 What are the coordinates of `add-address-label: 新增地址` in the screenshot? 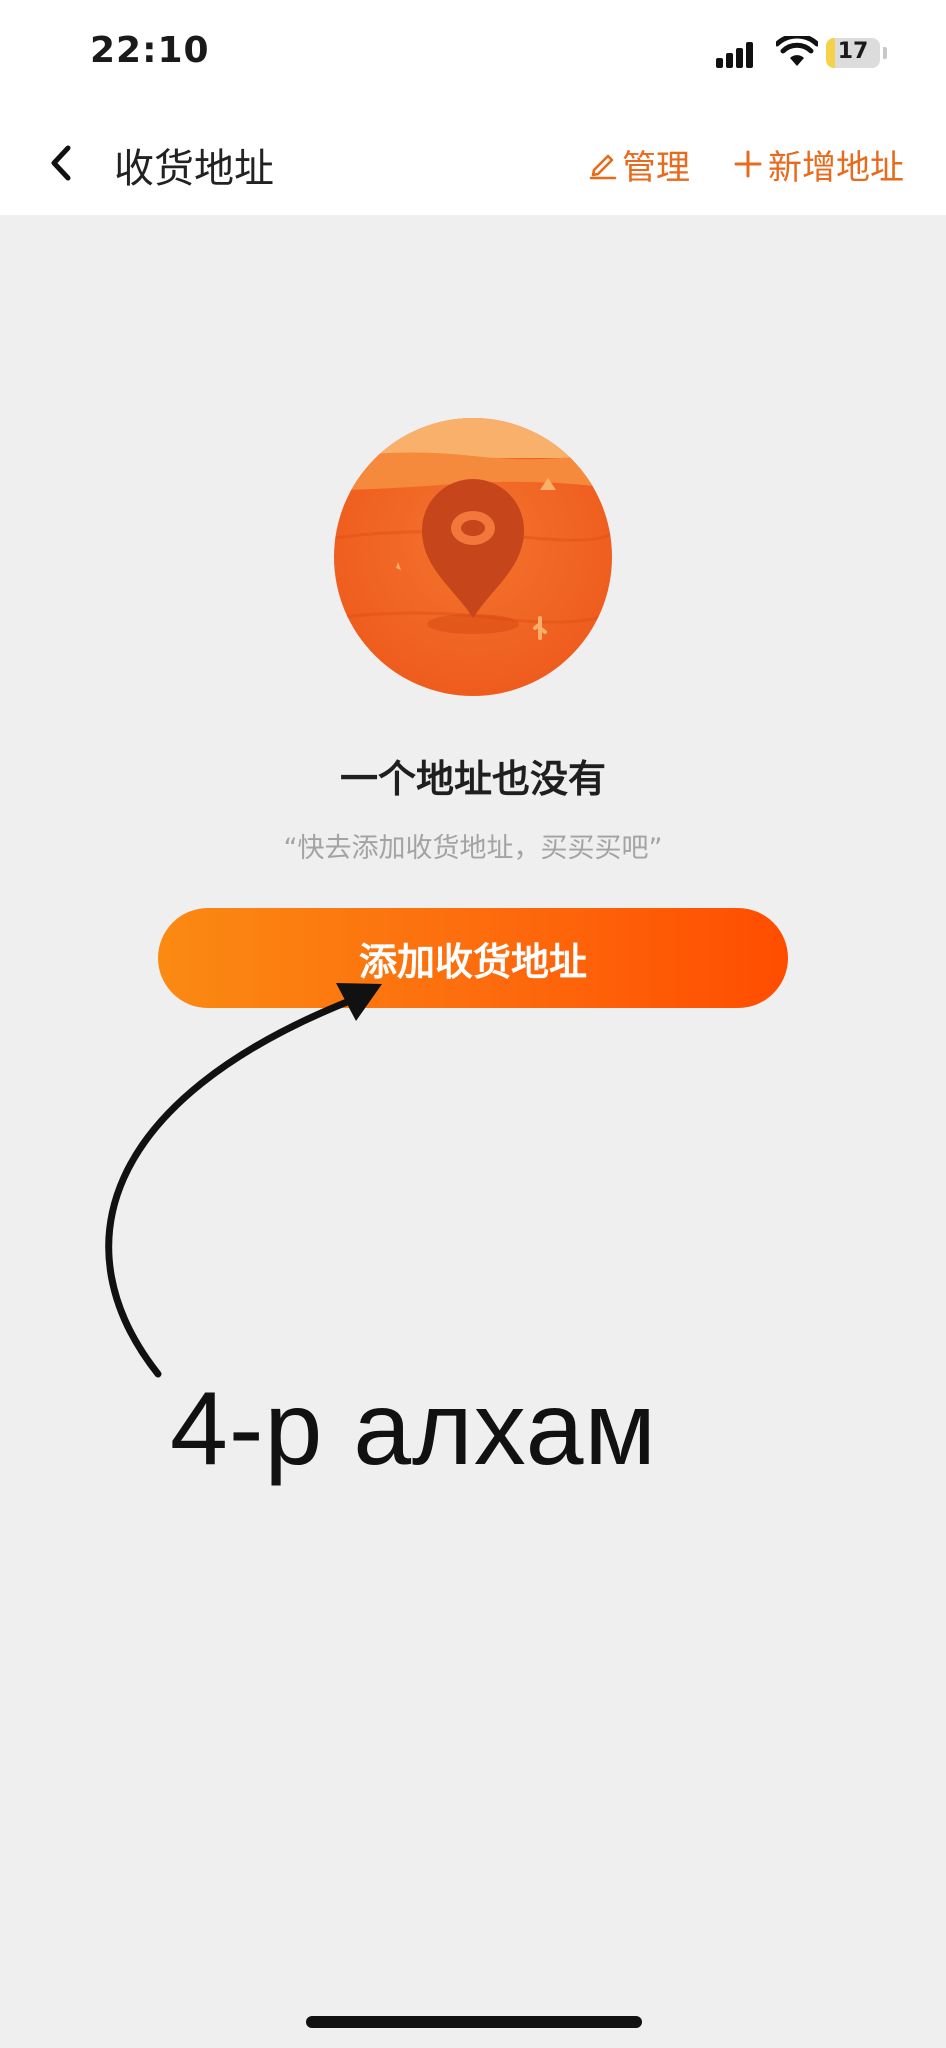 It's located at (836, 167).